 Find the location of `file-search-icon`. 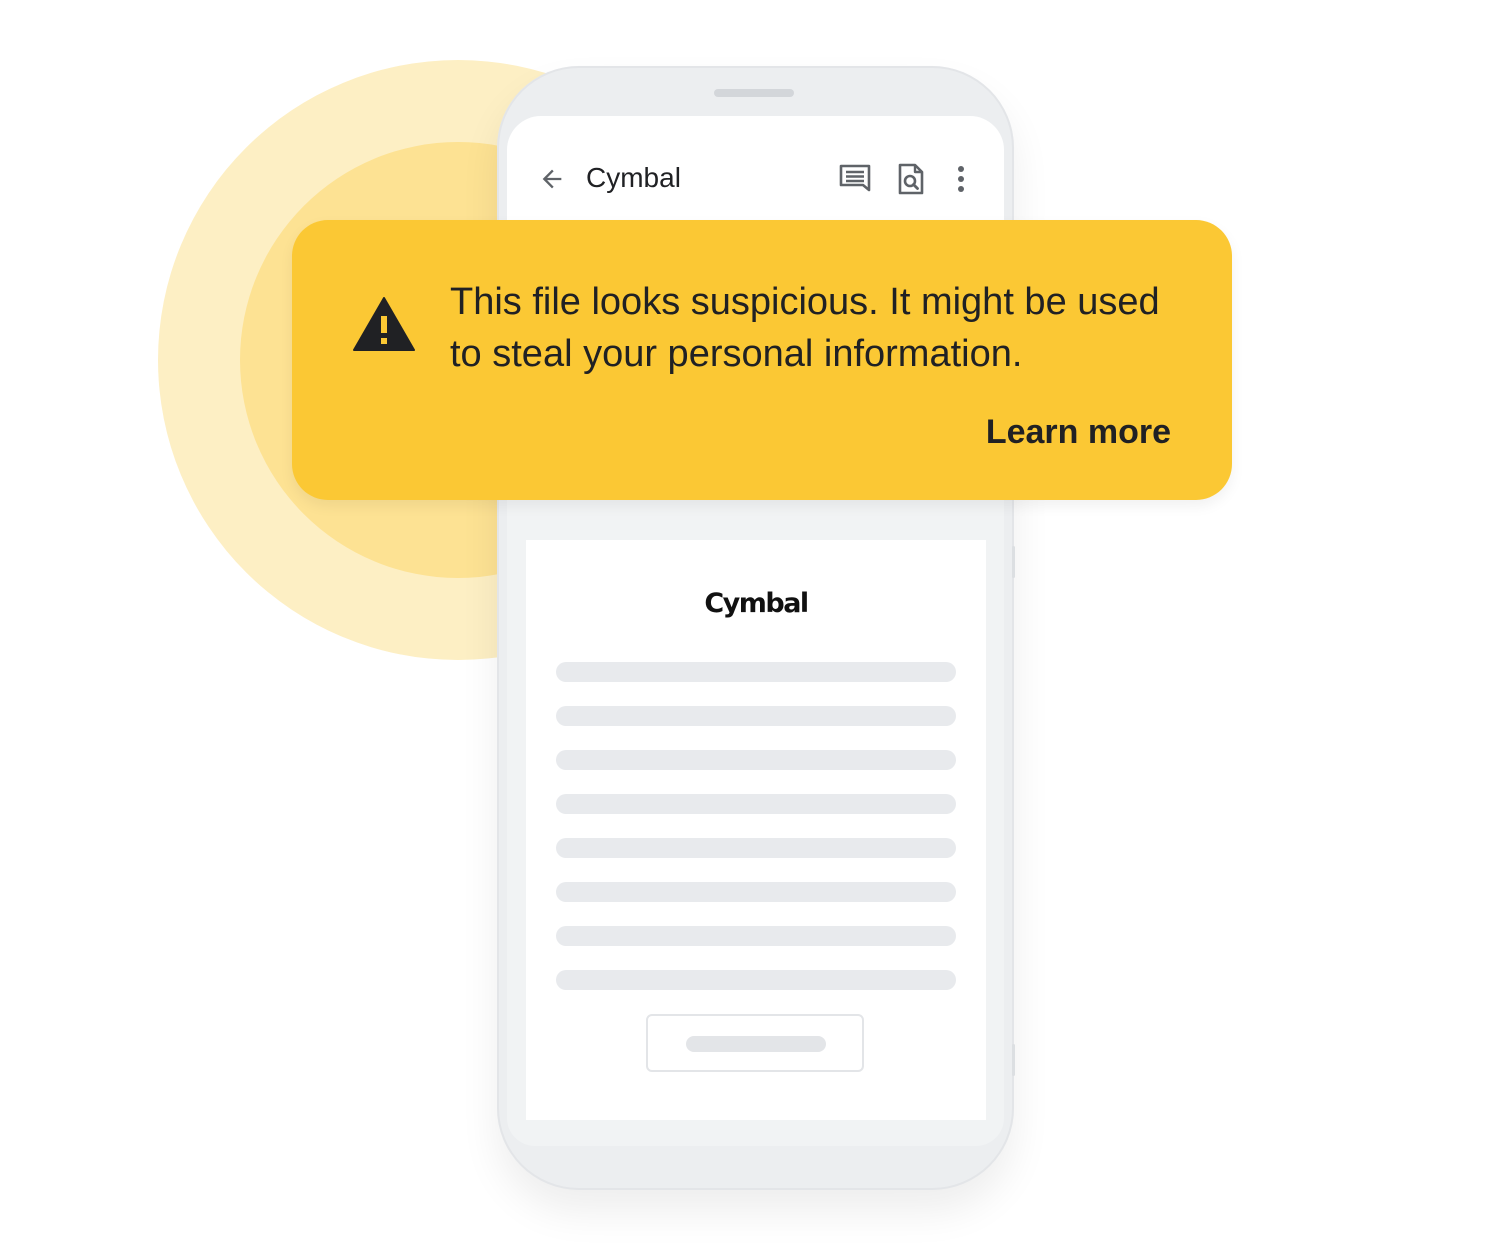

file-search-icon is located at coordinates (911, 179).